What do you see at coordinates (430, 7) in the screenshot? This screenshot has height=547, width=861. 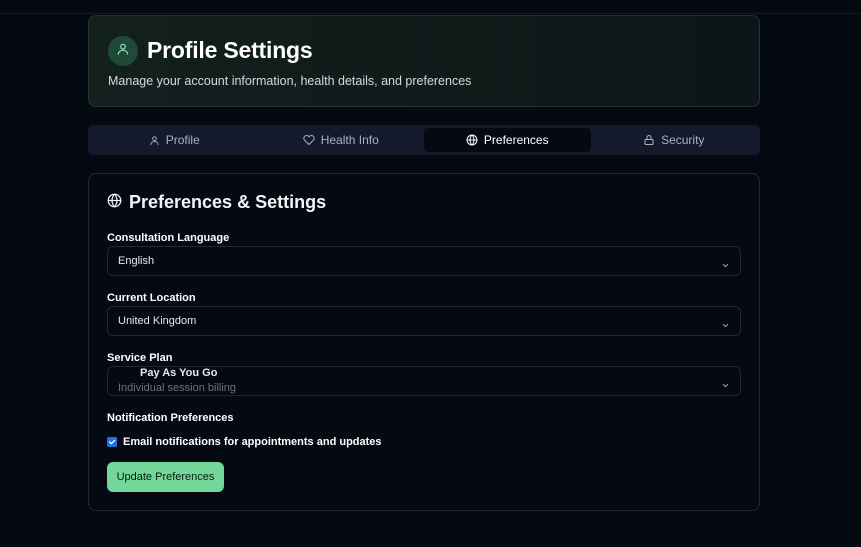 I see `top-bar` at bounding box center [430, 7].